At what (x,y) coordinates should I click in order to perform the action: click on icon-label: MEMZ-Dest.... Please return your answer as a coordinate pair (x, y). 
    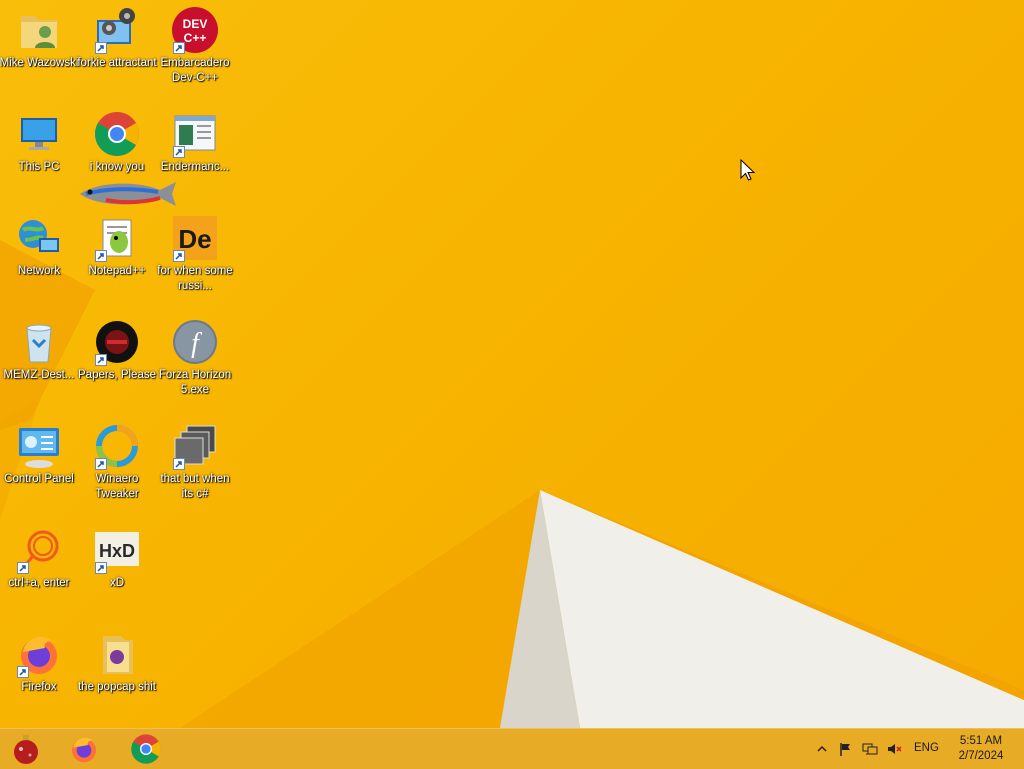
    Looking at the image, I should click on (39, 375).